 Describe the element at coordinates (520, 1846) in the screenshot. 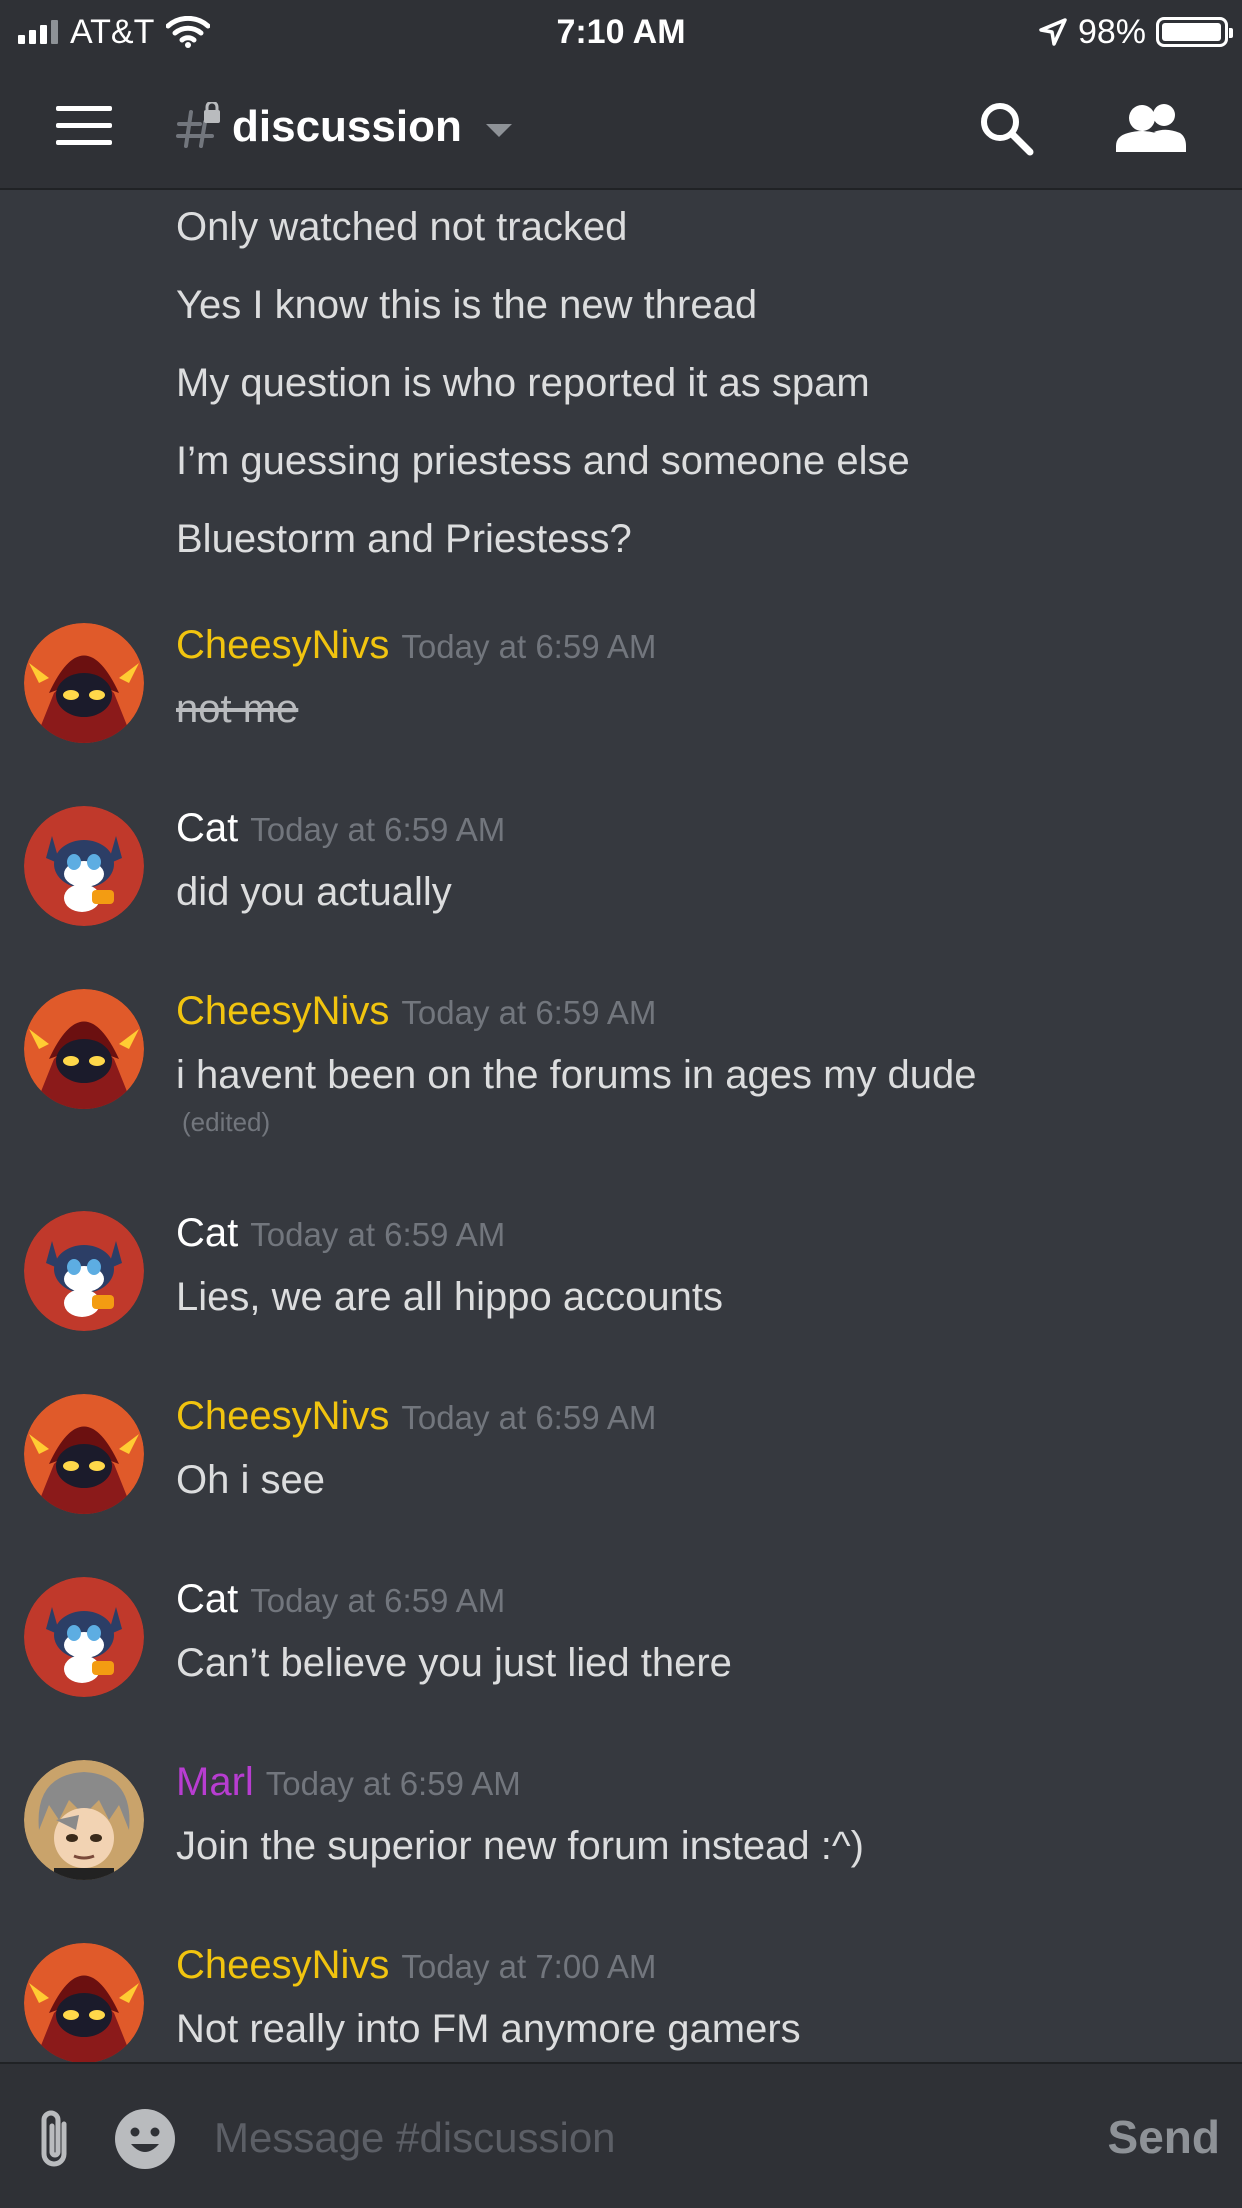

I see `message-text: Join the superior new forum instead :^)` at that location.